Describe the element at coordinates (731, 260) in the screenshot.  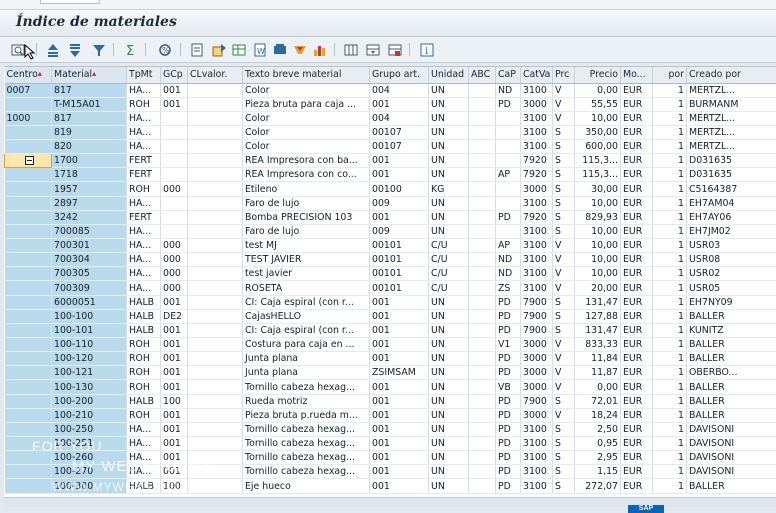
I see `table-cell: USR08` at that location.